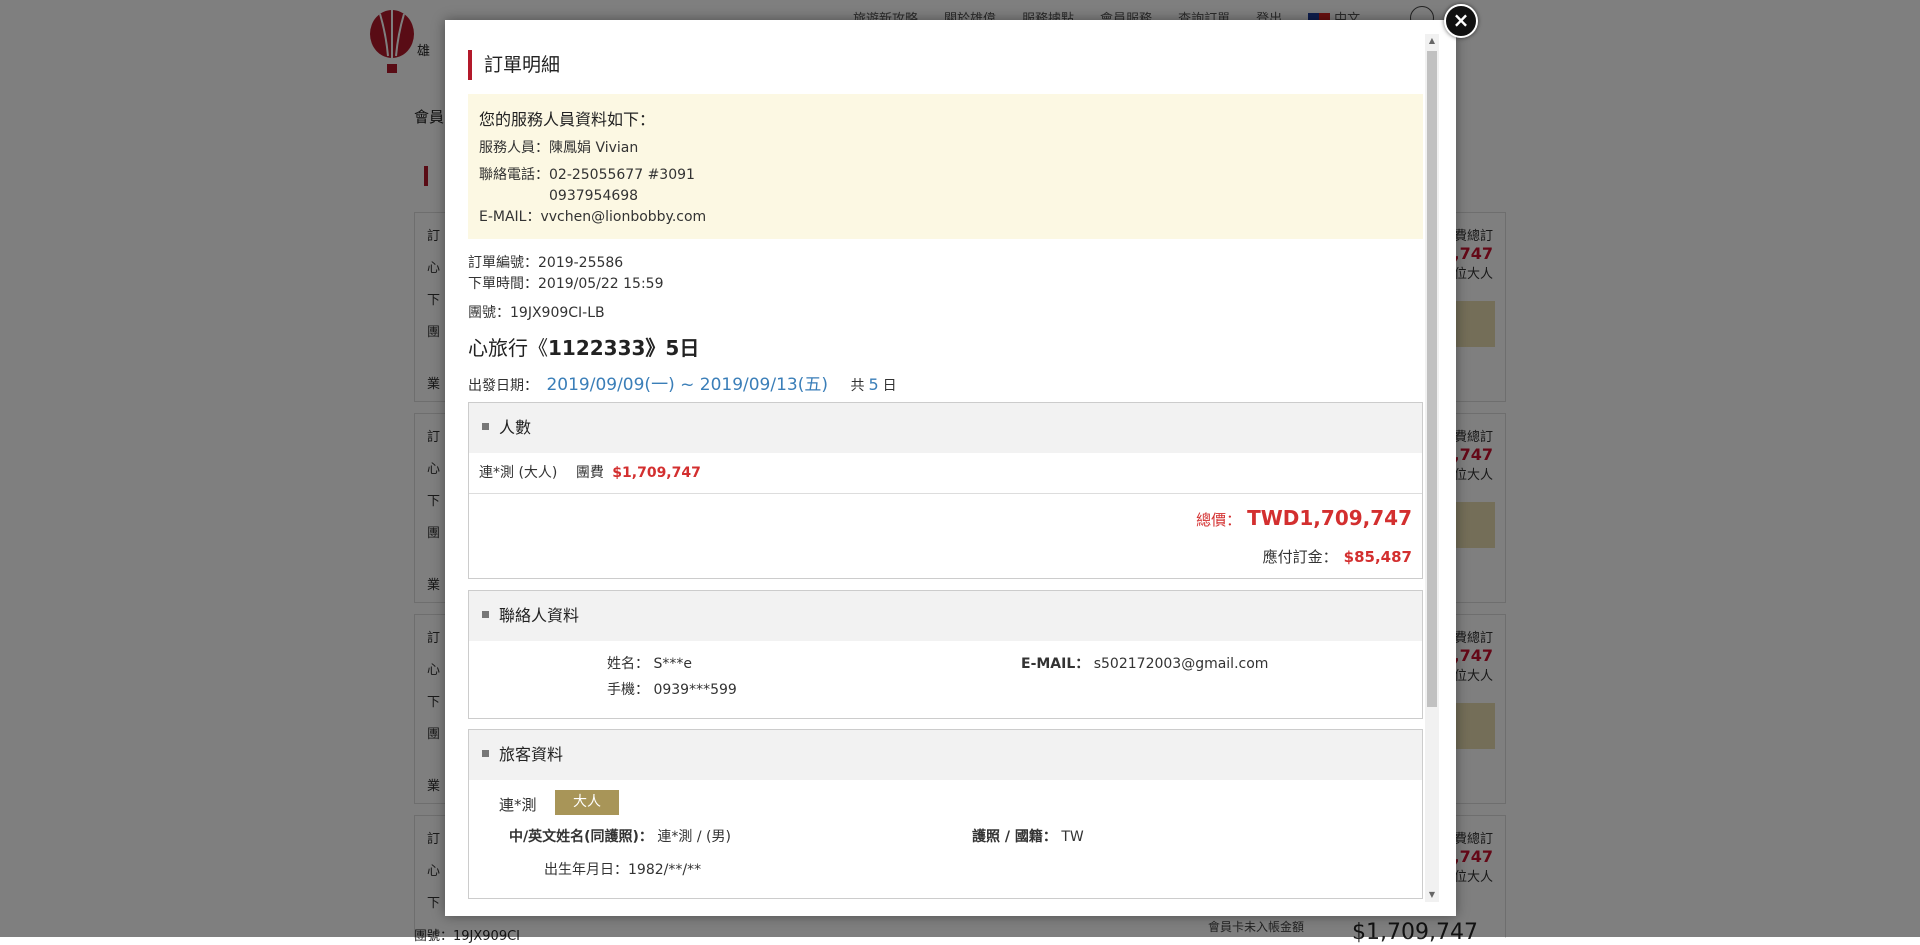  I want to click on traveler-birth-row: 出生年月日：1982/**/**, so click(623, 870).